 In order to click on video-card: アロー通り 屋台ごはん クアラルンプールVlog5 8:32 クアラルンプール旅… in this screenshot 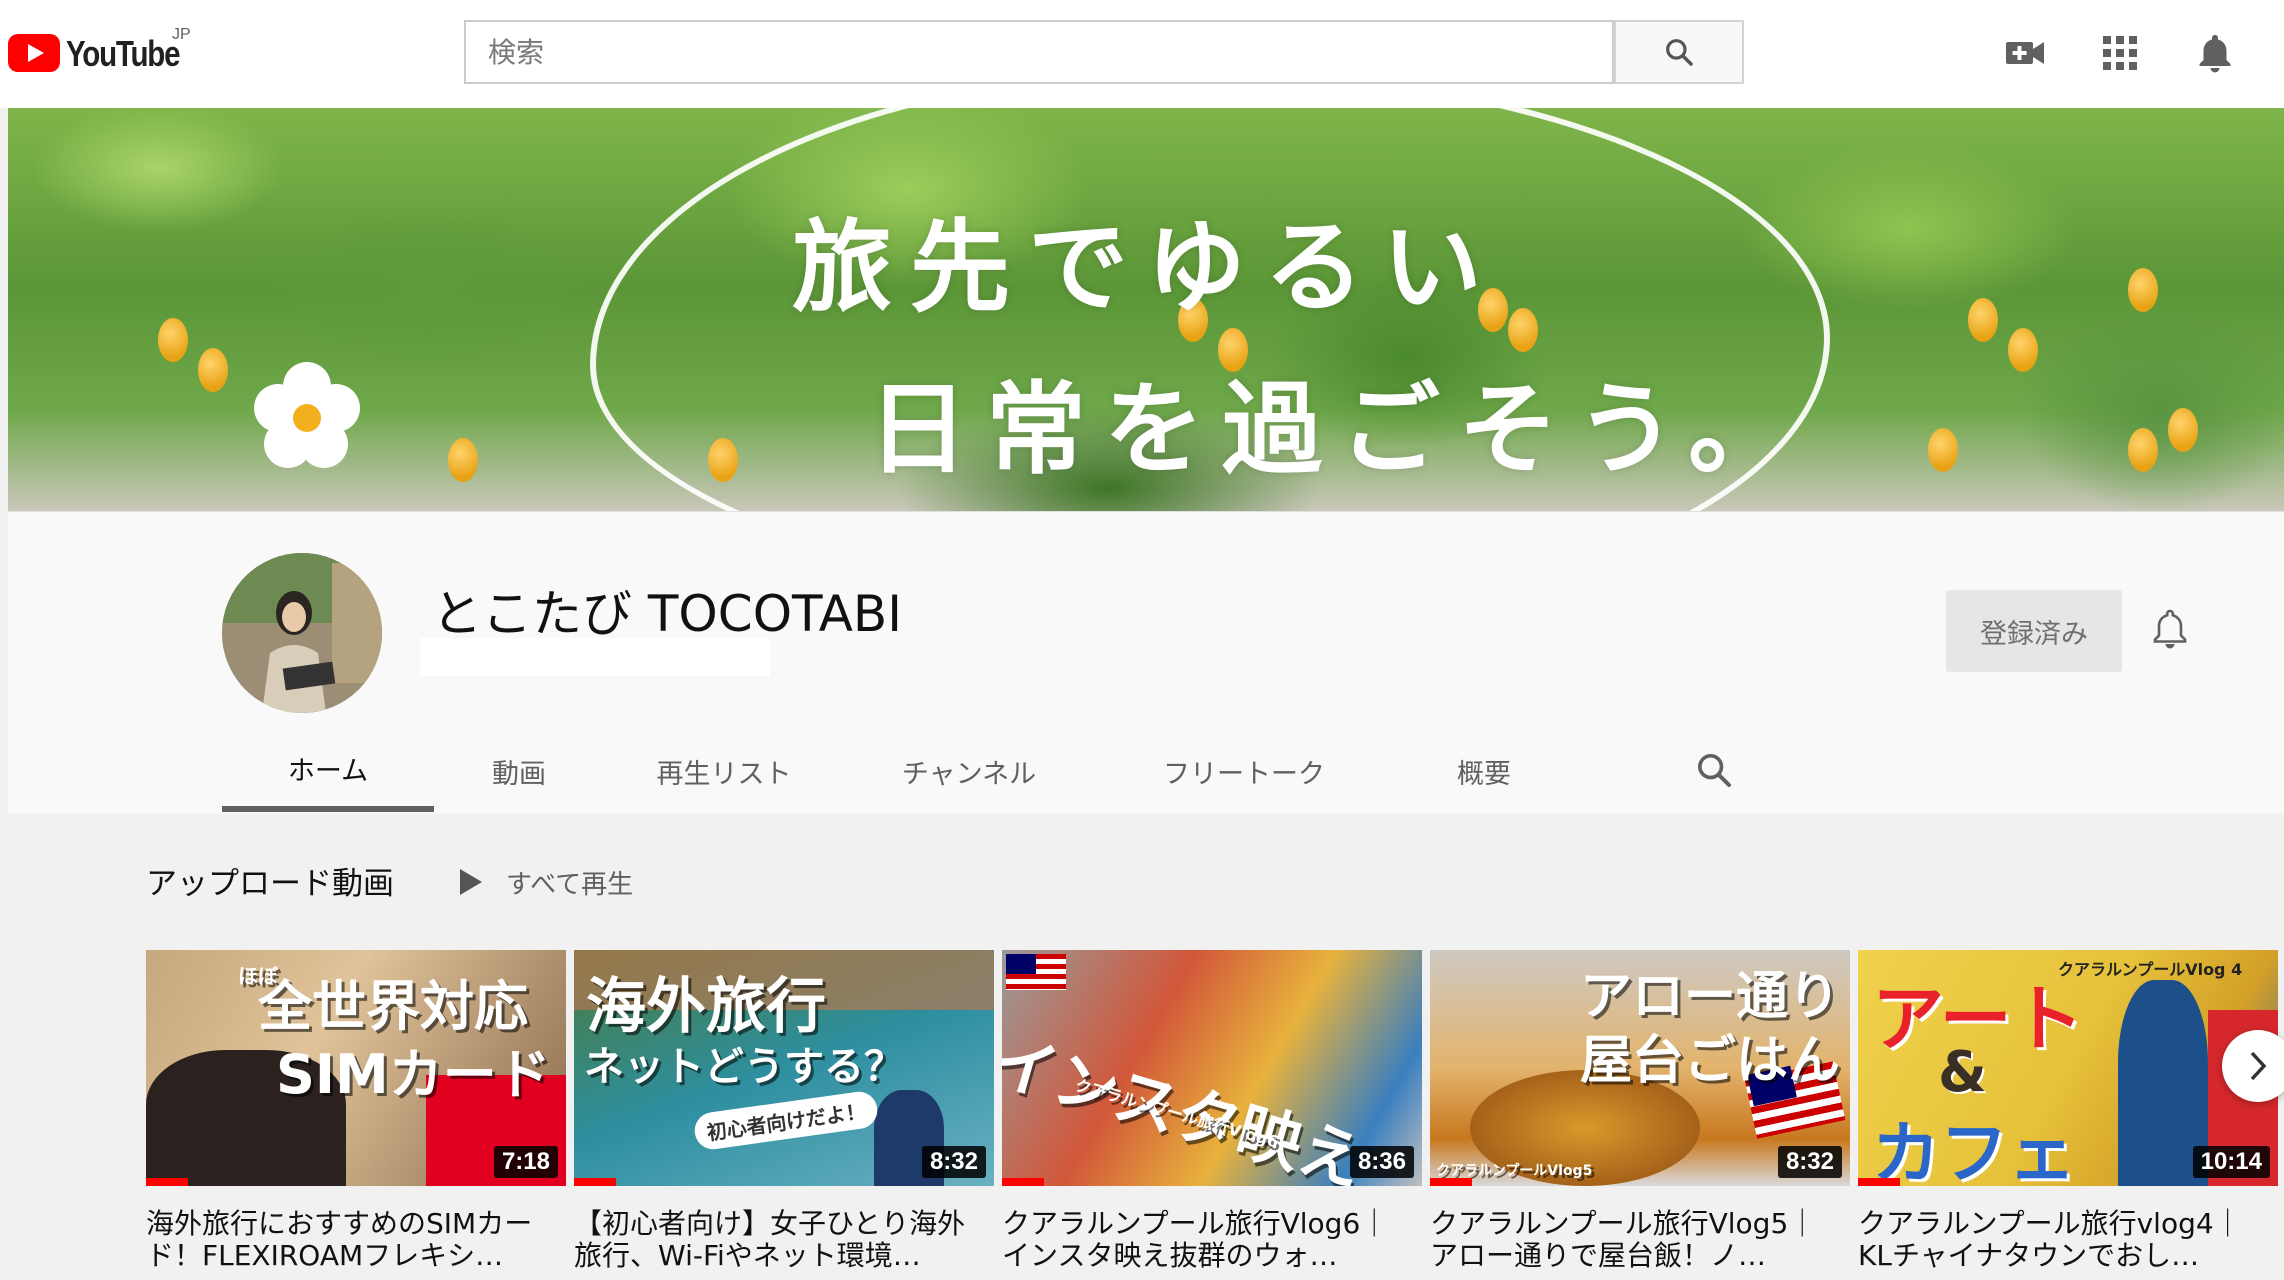, I will do `click(1640, 1111)`.